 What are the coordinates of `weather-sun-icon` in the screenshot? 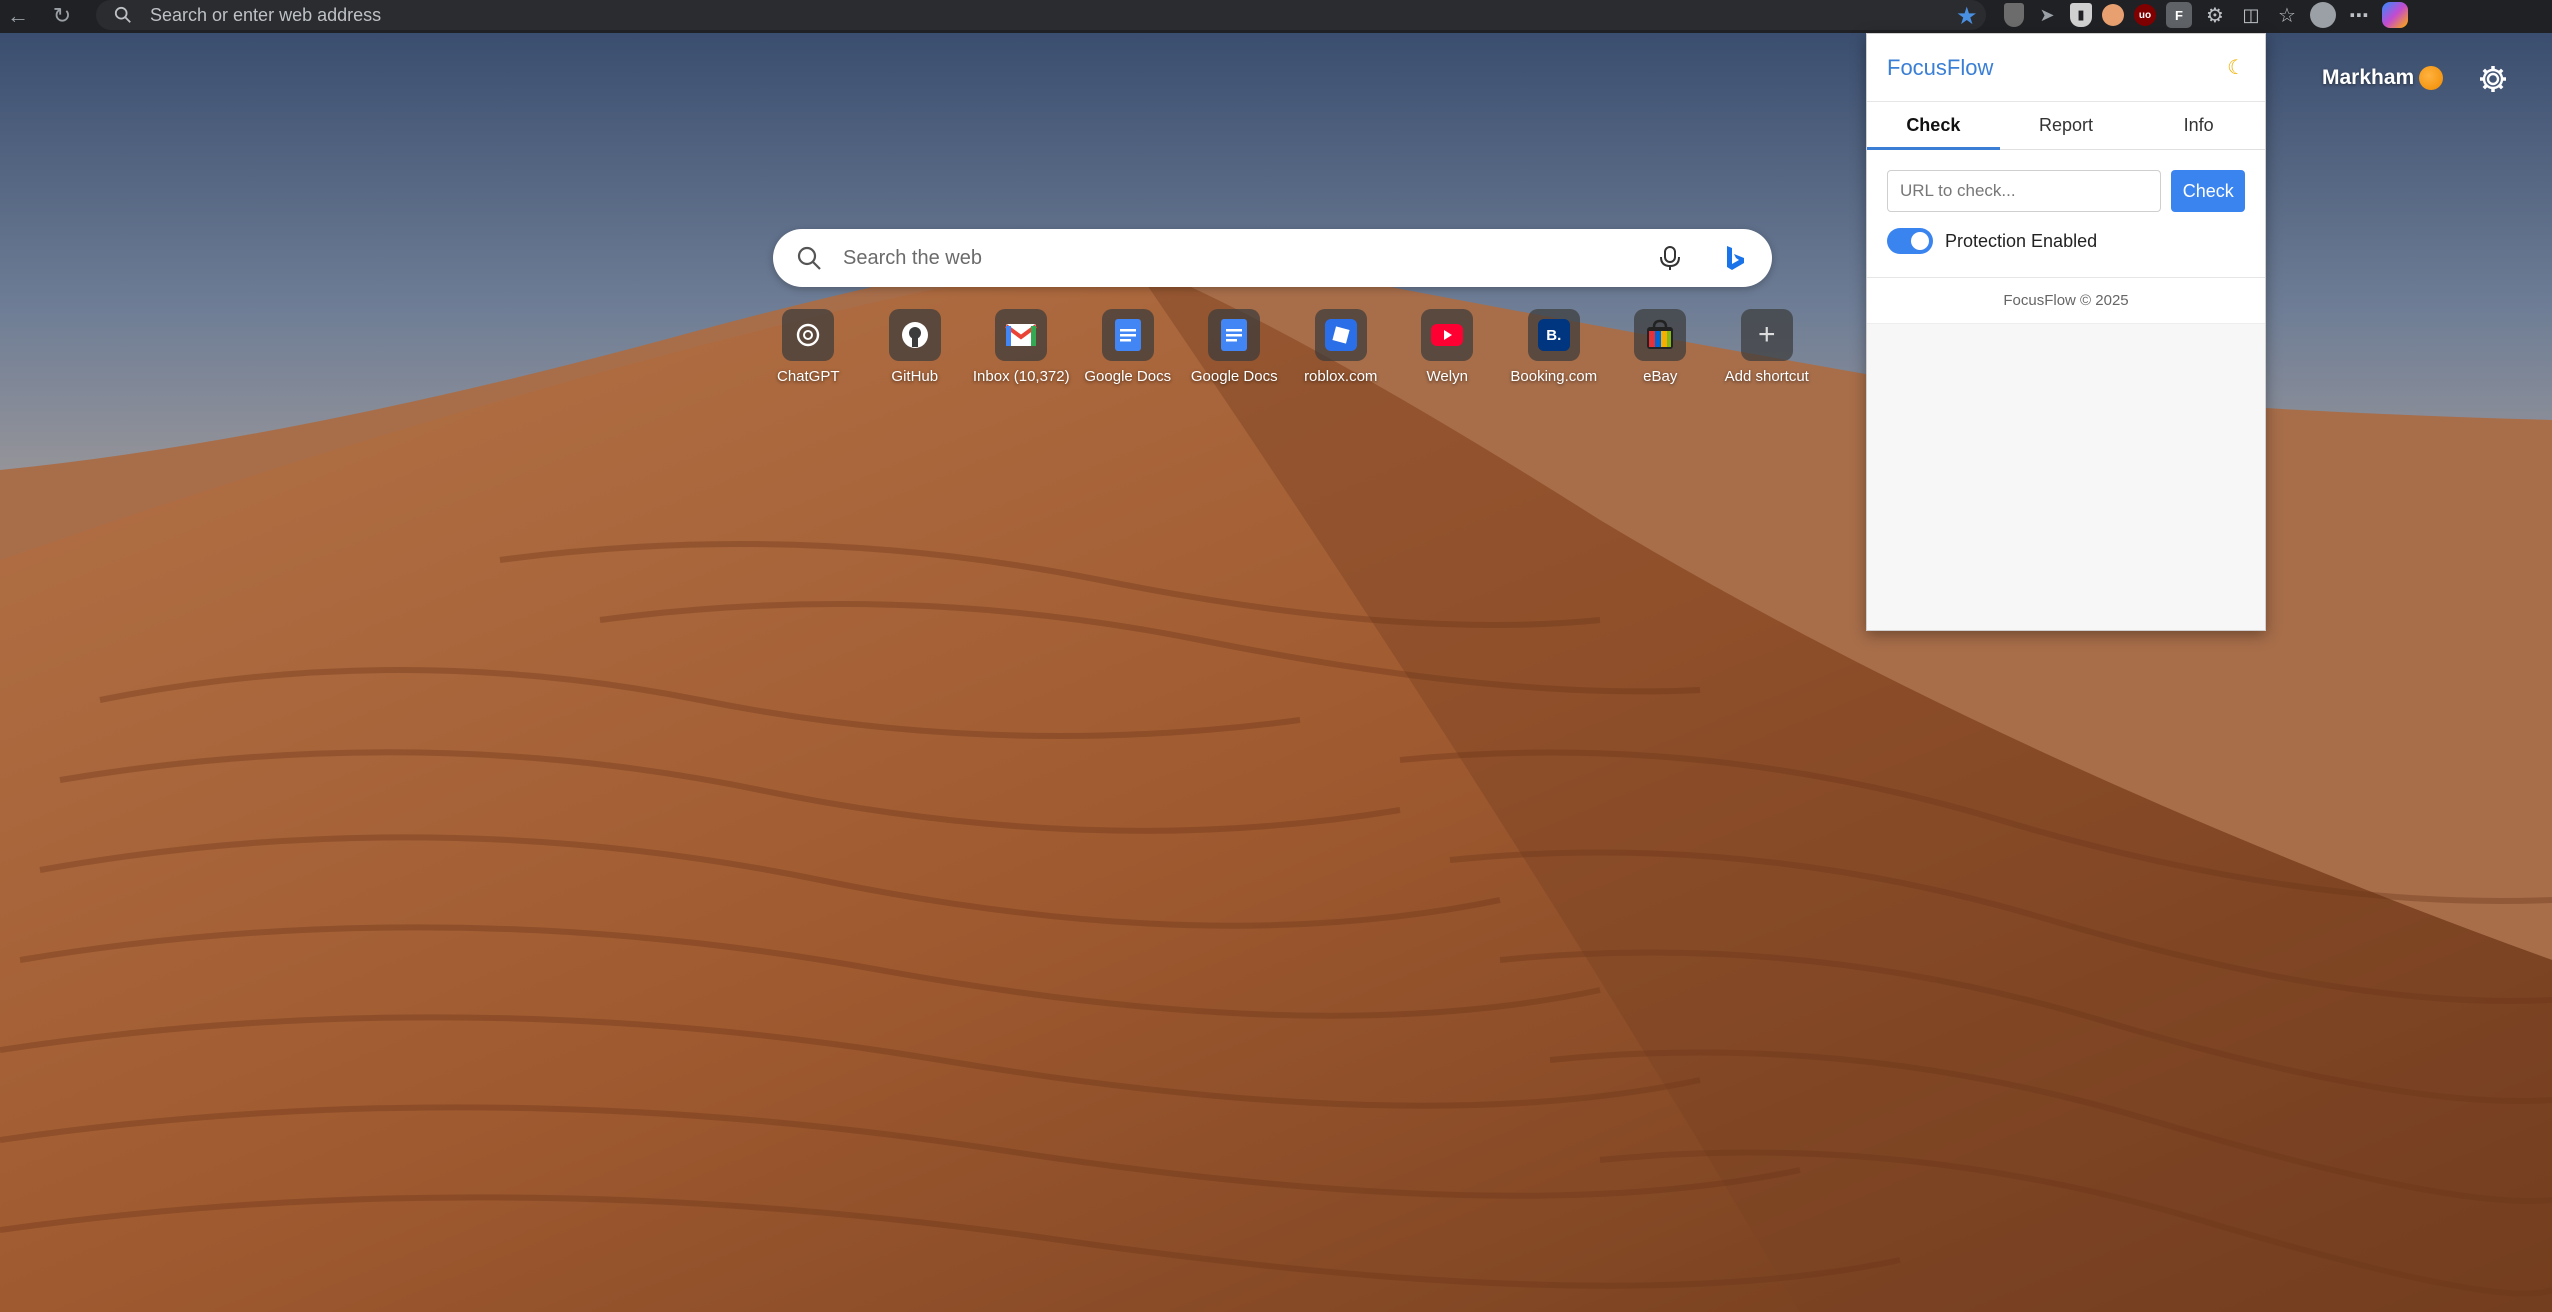 It's located at (2431, 78).